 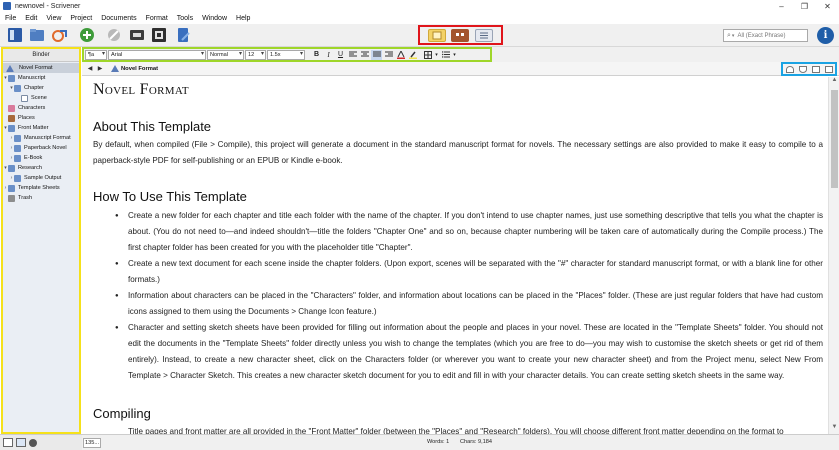 What do you see at coordinates (243, 18) in the screenshot?
I see `menu-help: Help` at bounding box center [243, 18].